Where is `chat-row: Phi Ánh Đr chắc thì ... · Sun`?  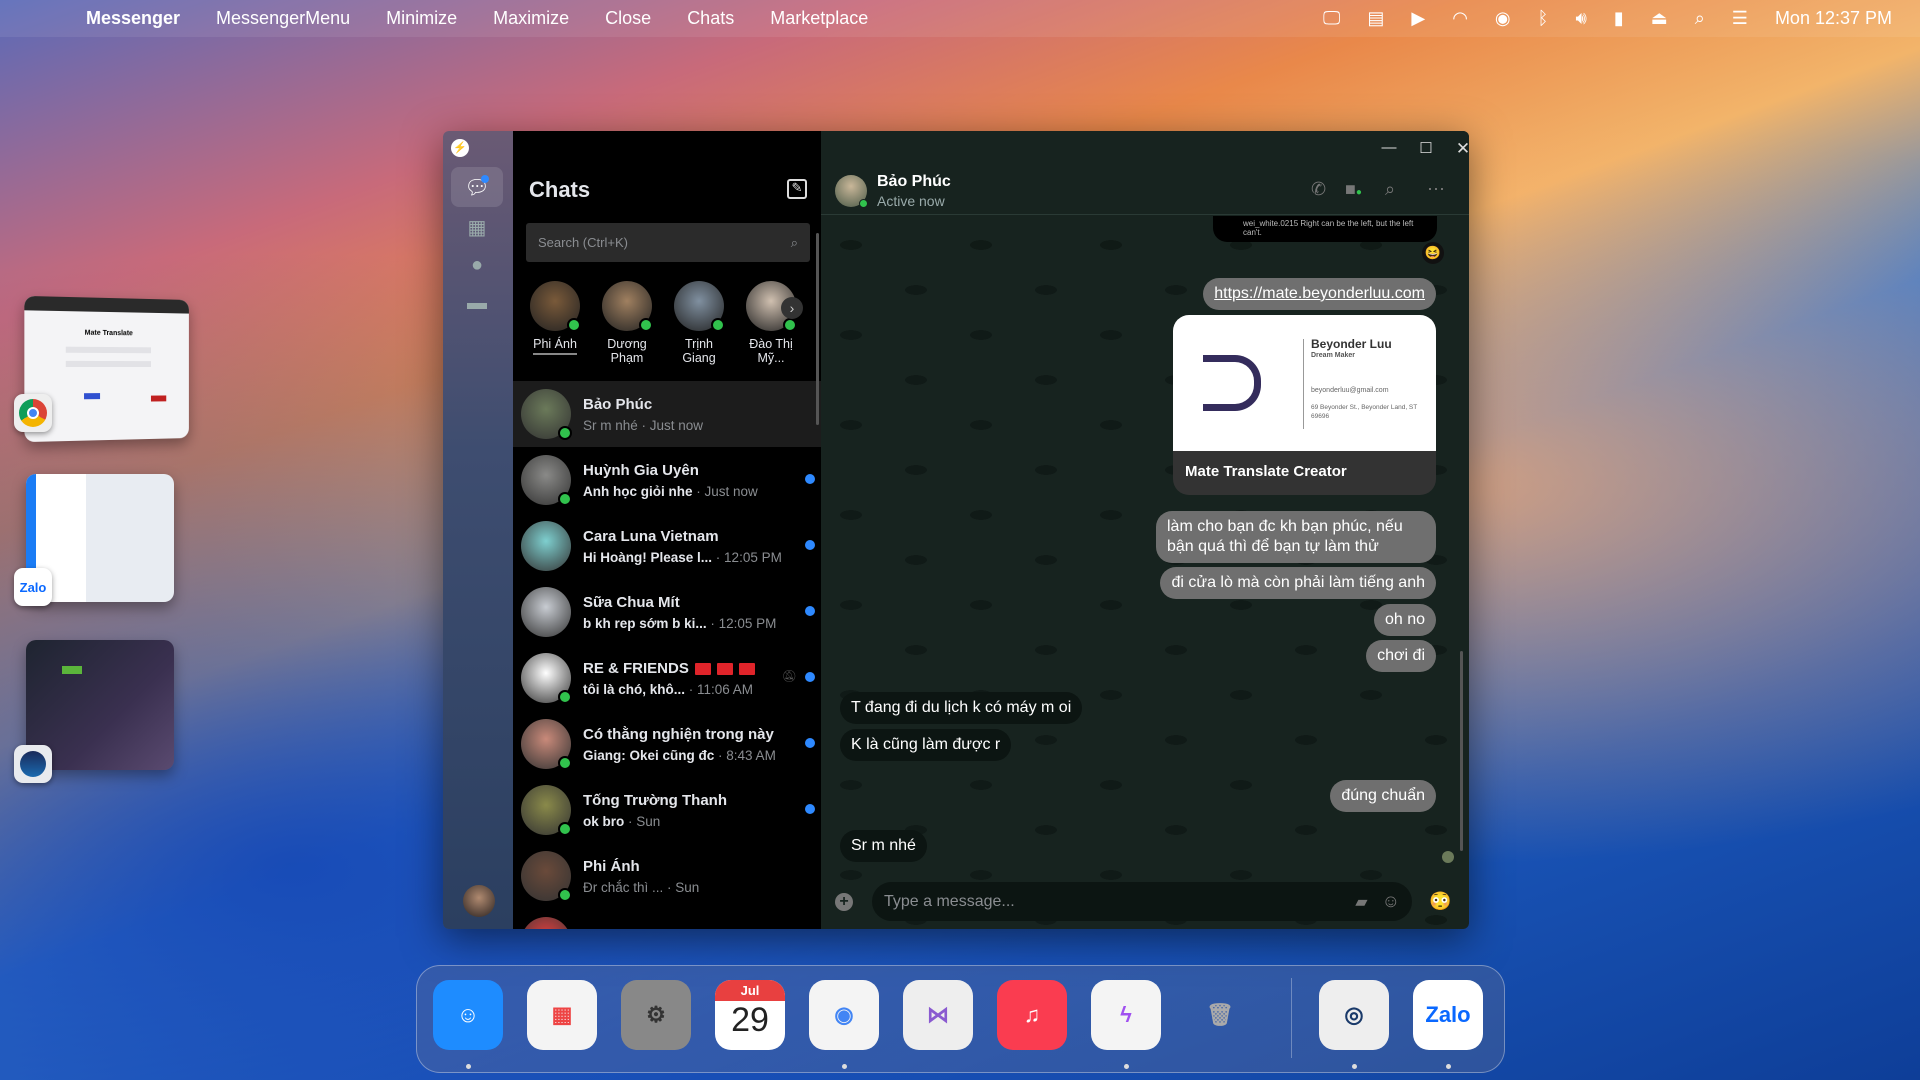
chat-row: Phi Ánh Đr chắc thì ... · Sun is located at coordinates (667, 876).